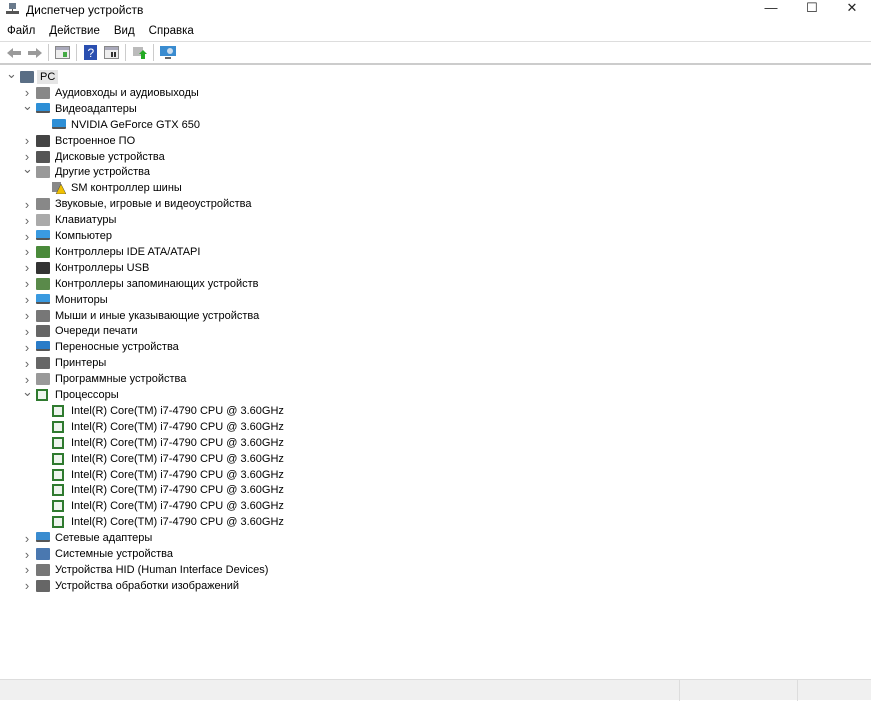  I want to click on properties-icon, so click(111, 53).